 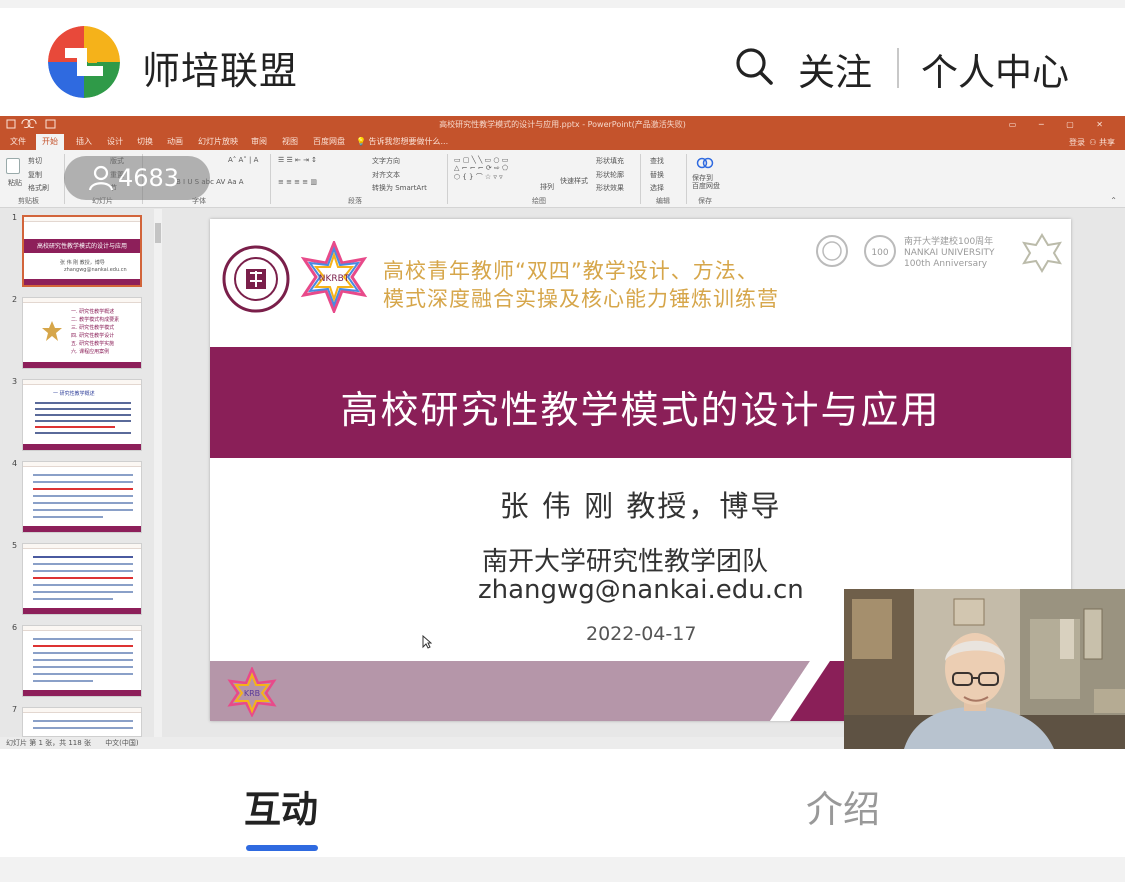 What do you see at coordinates (15, 627) in the screenshot?
I see `thumb-number: 6` at bounding box center [15, 627].